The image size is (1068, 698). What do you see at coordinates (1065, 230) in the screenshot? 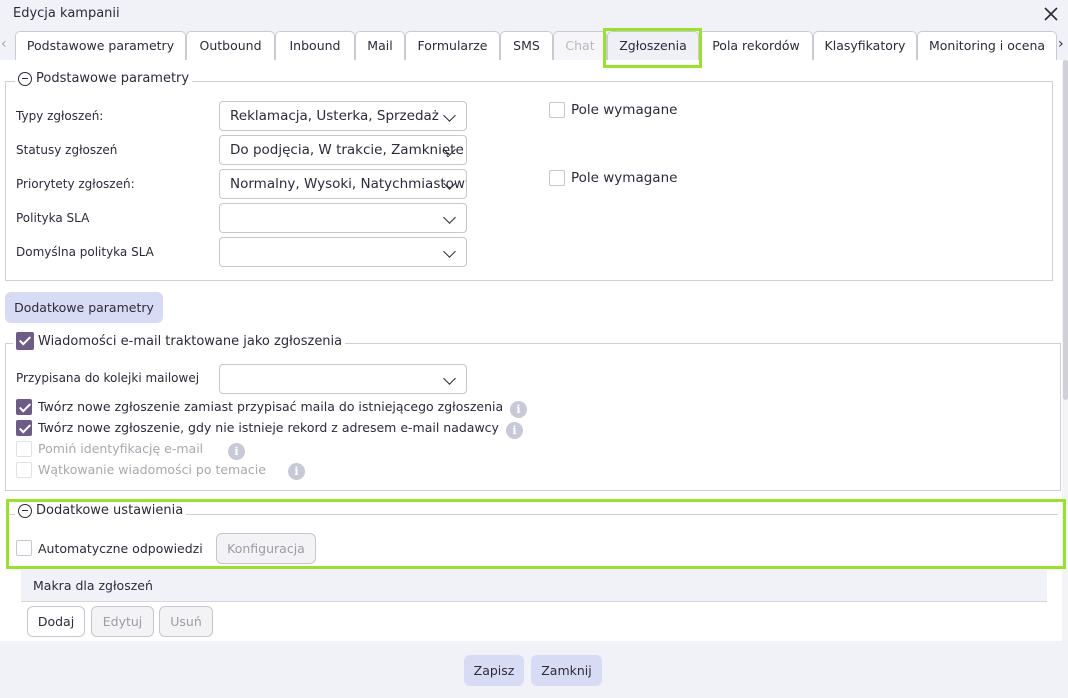
I see `scrollbar-thumb` at bounding box center [1065, 230].